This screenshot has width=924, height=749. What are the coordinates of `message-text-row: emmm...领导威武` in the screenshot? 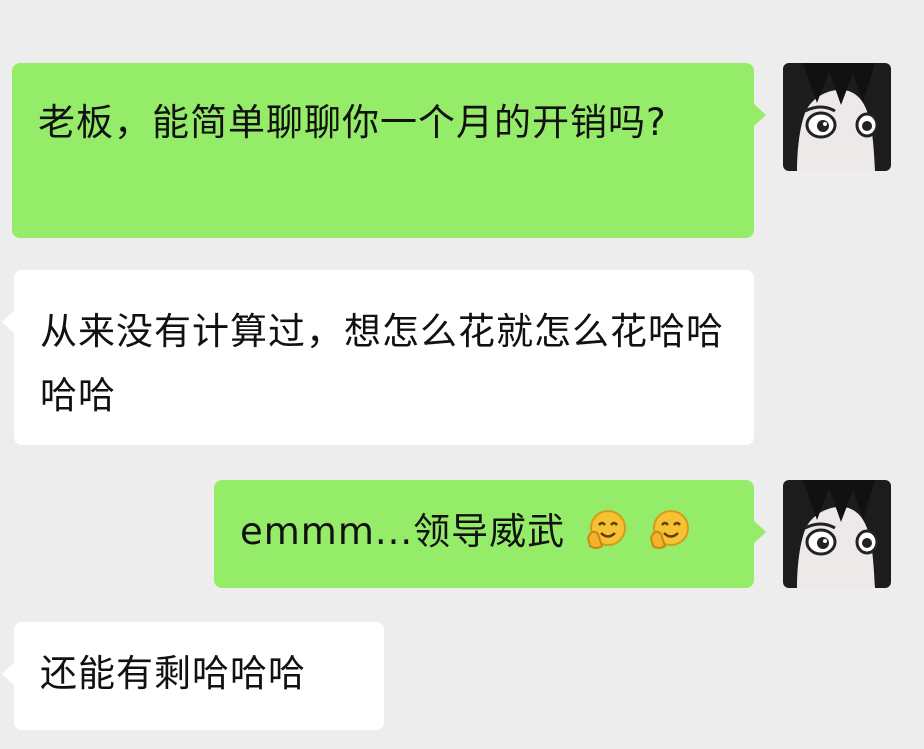 It's located at (487, 532).